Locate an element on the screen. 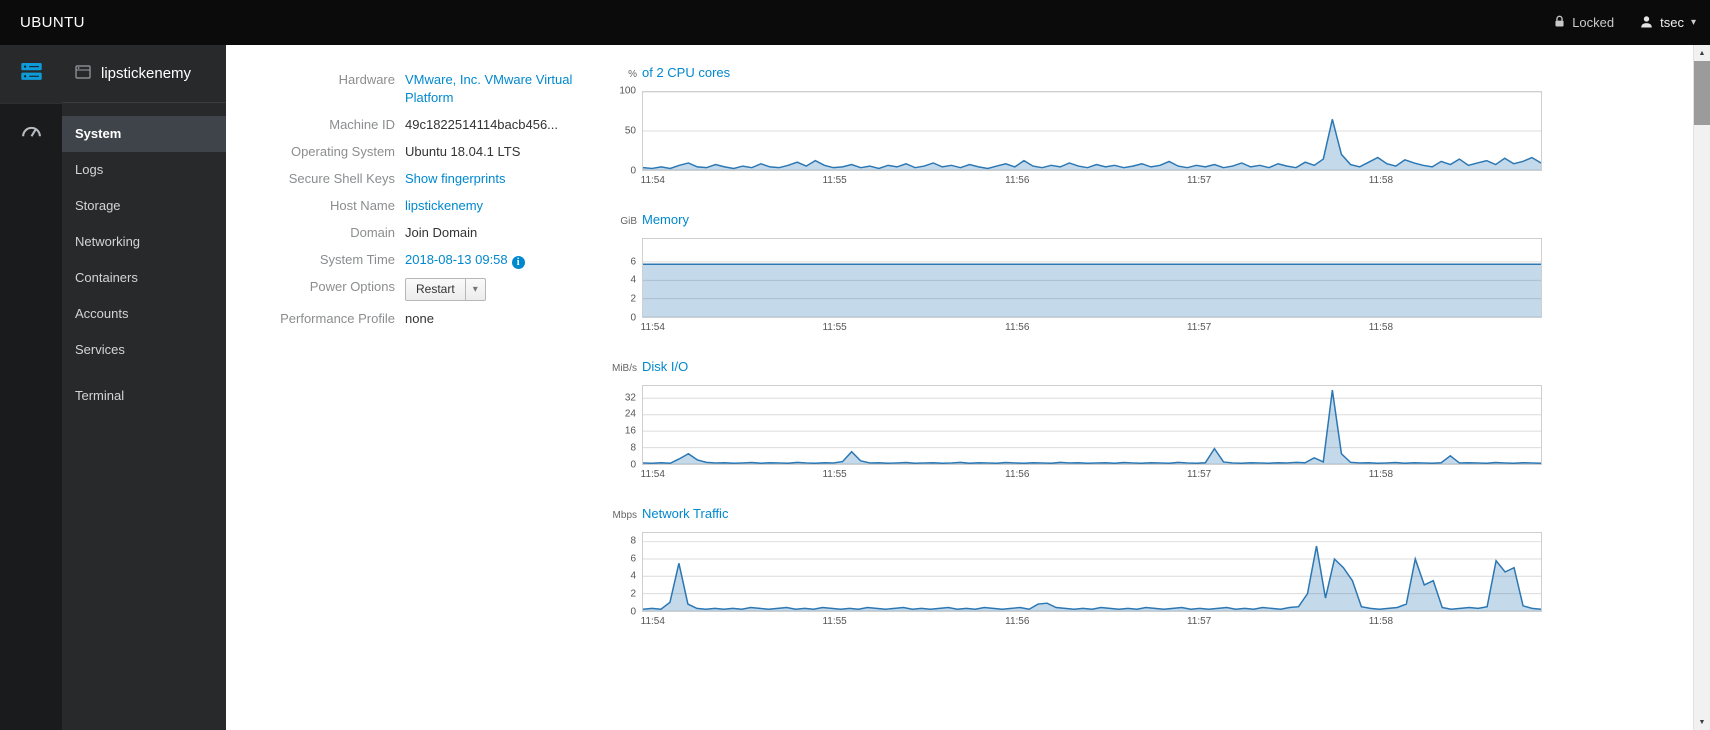 This screenshot has width=1710, height=730. join-domain-value: Join Domain is located at coordinates (441, 233).